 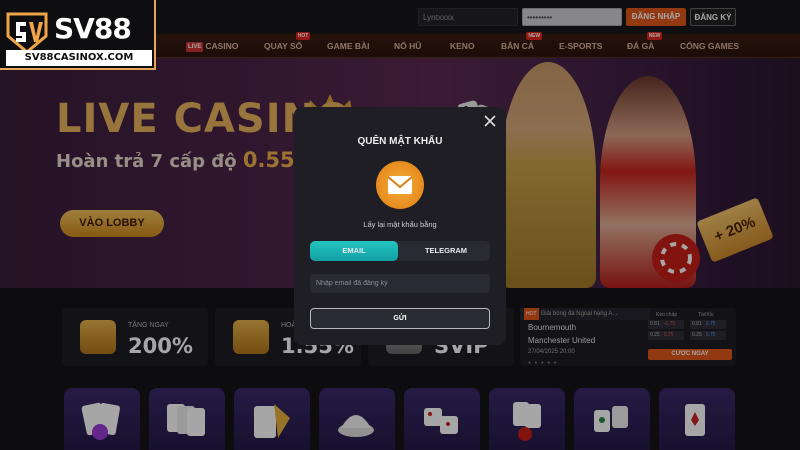 I want to click on logo-text: SV88, so click(x=93, y=28).